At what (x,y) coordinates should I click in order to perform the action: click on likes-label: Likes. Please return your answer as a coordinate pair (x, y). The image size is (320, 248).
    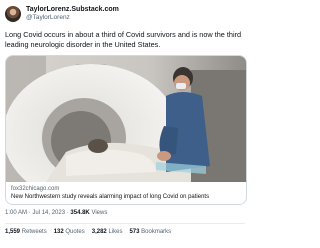
    Looking at the image, I should click on (115, 232).